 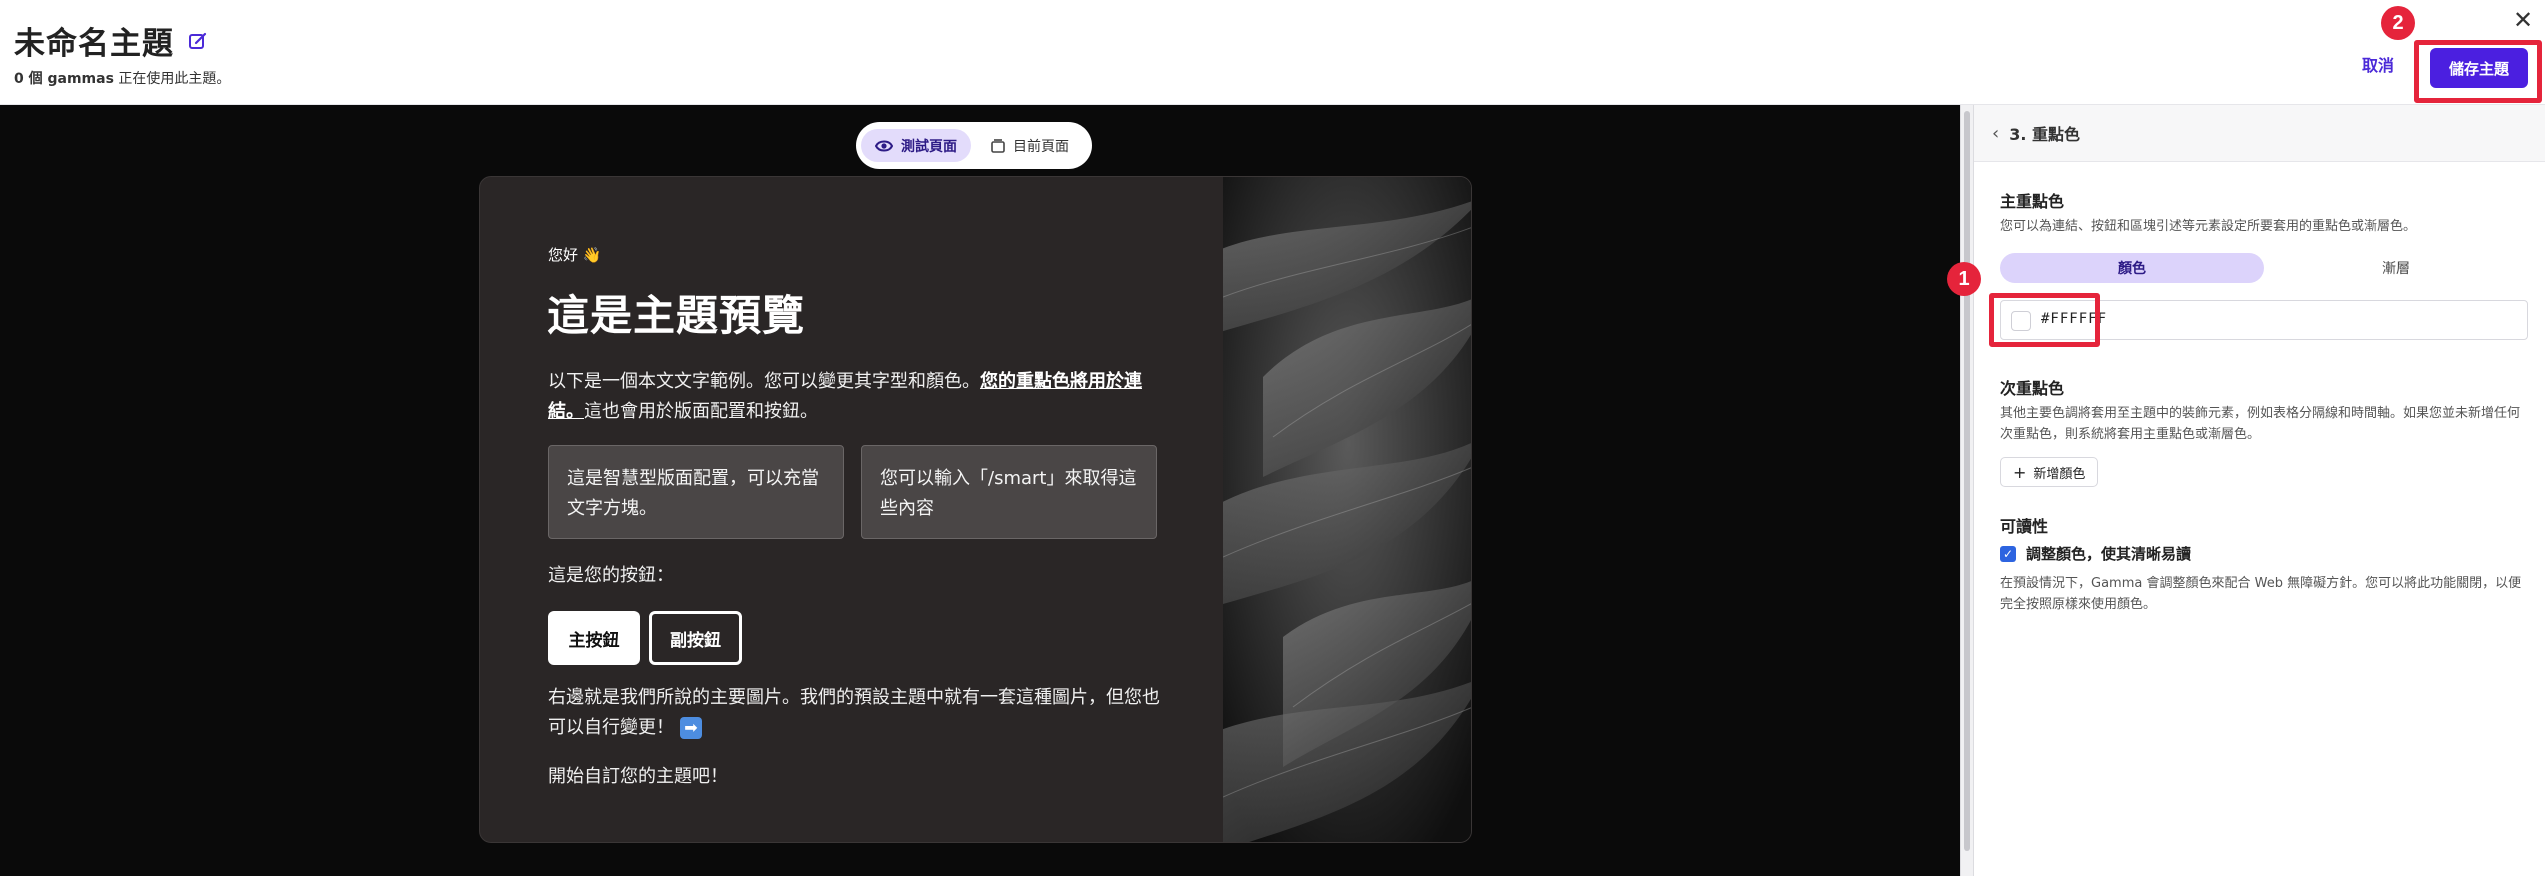 I want to click on body-tail-text: 這也會用於版面配置和按鈕。, so click(x=701, y=411).